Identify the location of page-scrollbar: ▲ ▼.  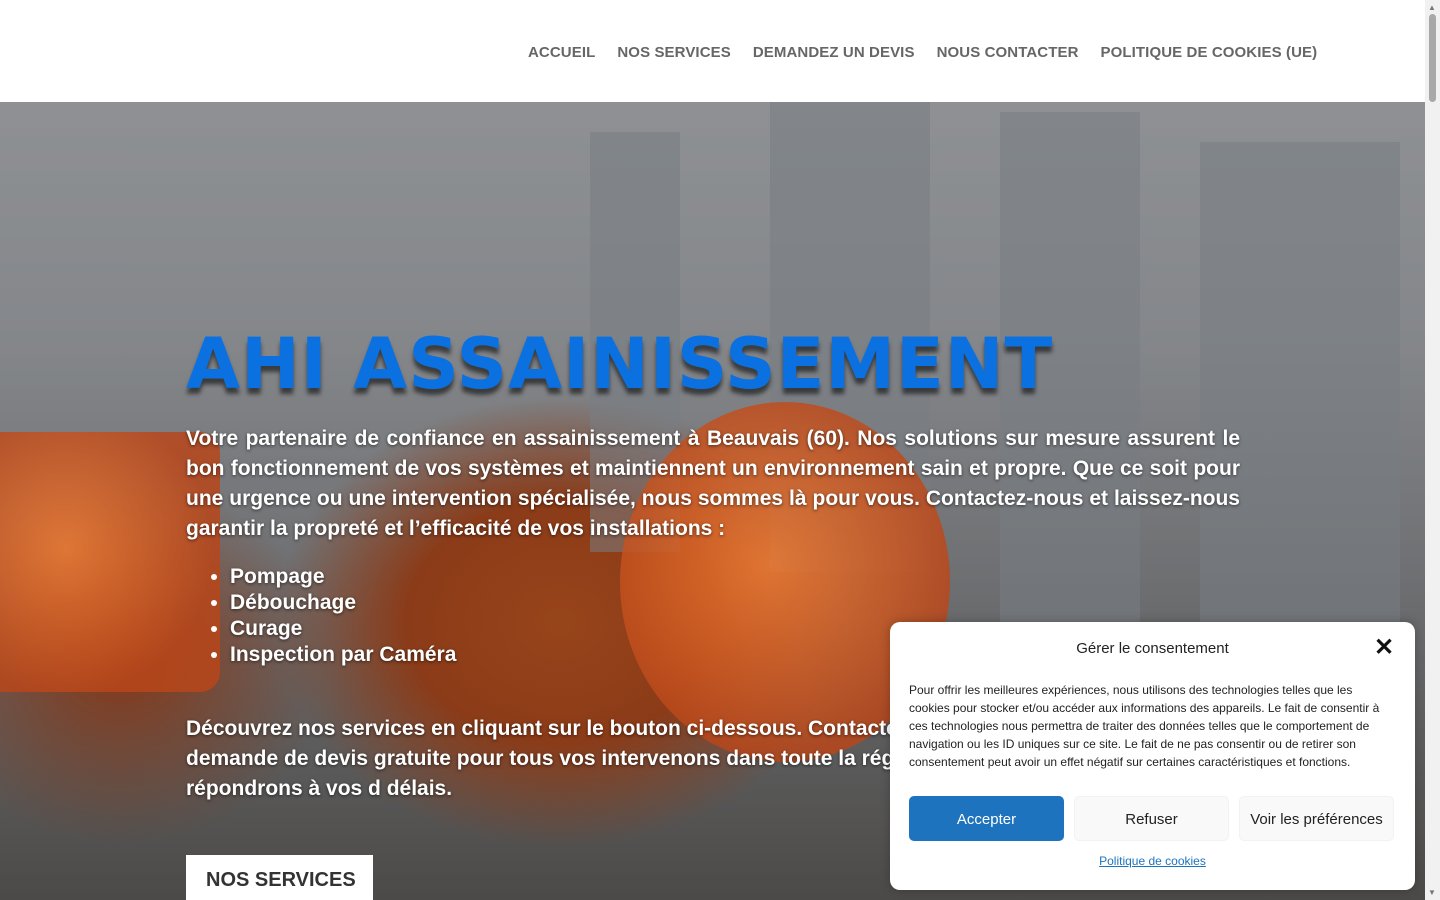
(1432, 450).